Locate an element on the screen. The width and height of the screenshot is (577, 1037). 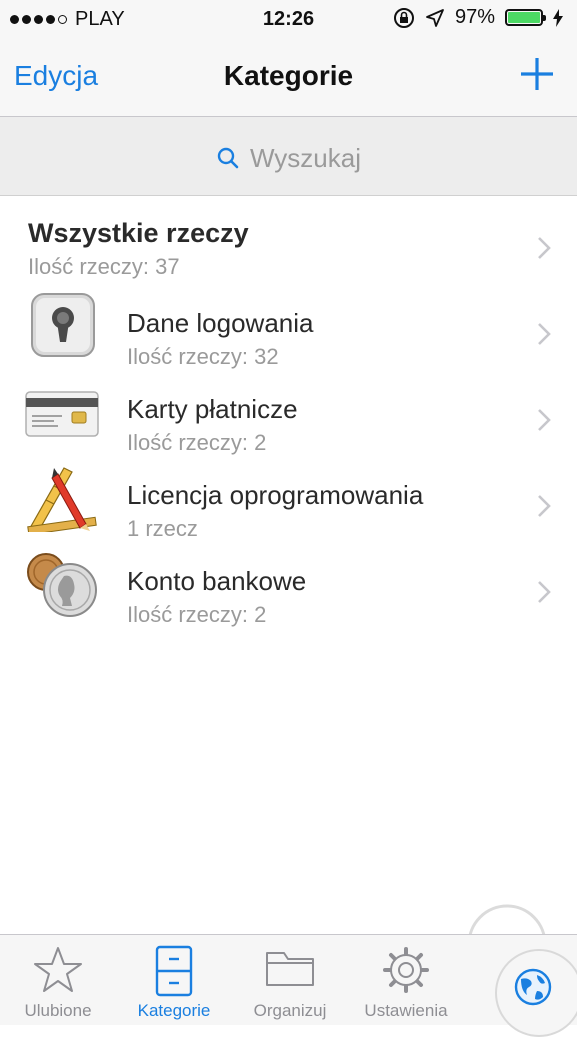
search-area: Wyszukaj is located at coordinates (288, 156).